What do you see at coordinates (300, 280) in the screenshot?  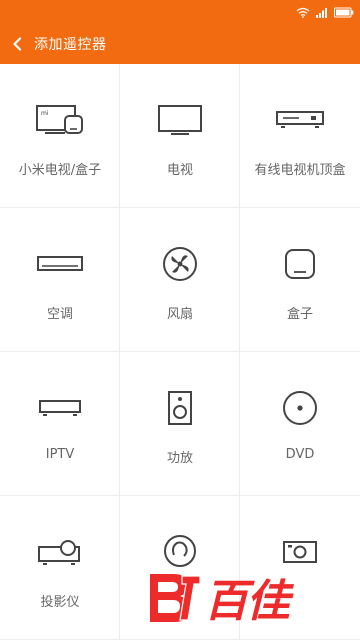 I see `device-item-box: 盒子` at bounding box center [300, 280].